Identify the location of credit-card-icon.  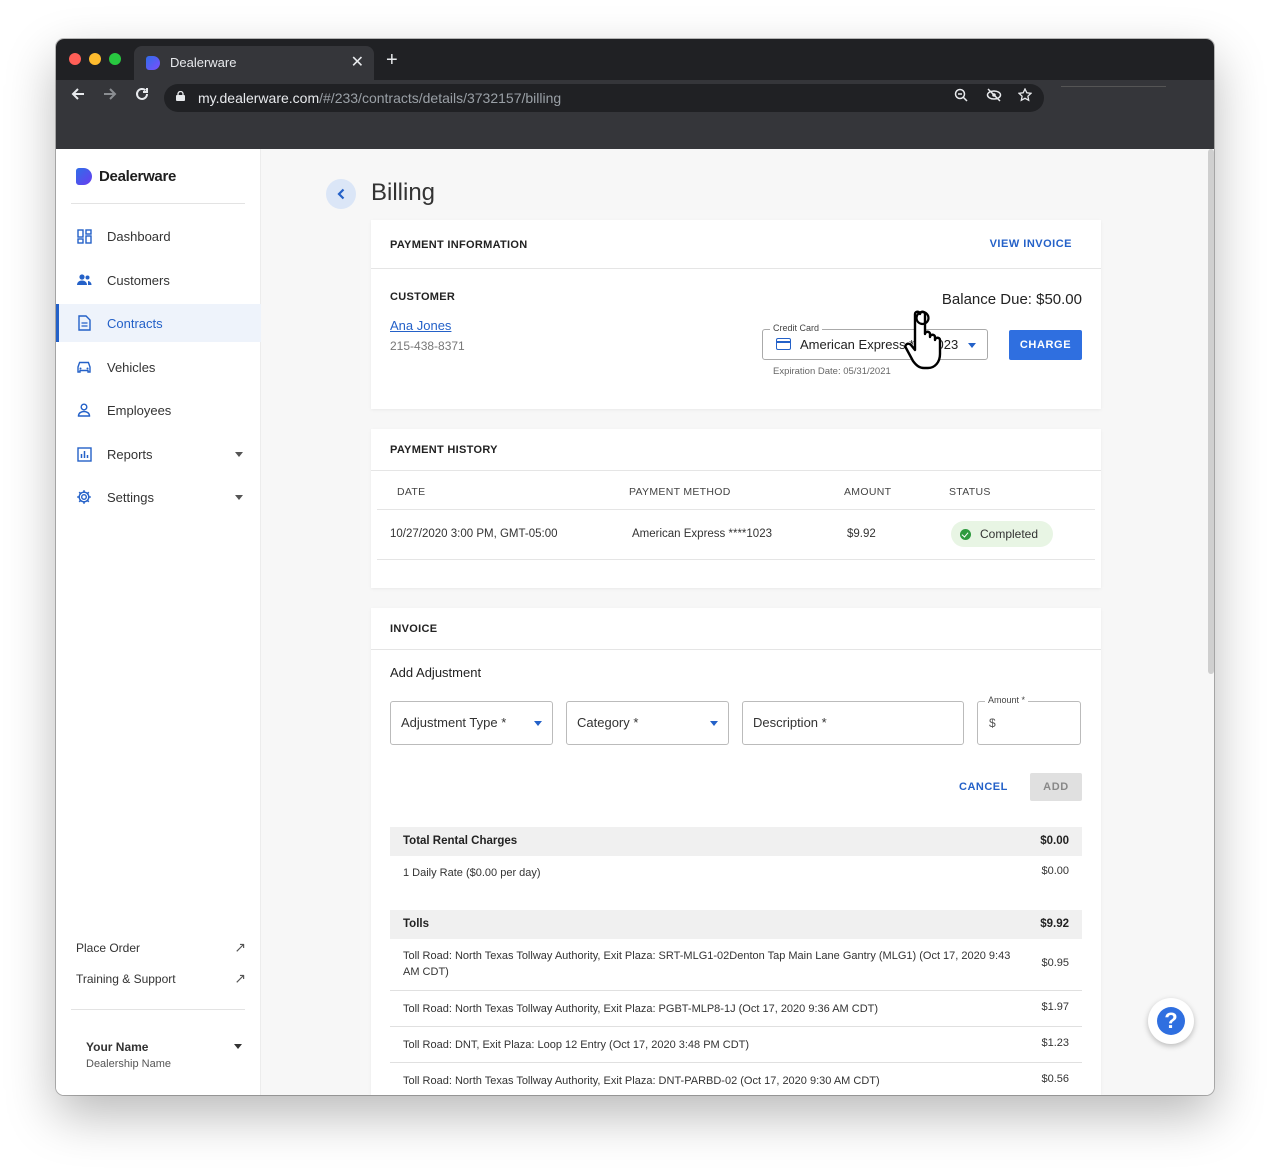
(783, 344).